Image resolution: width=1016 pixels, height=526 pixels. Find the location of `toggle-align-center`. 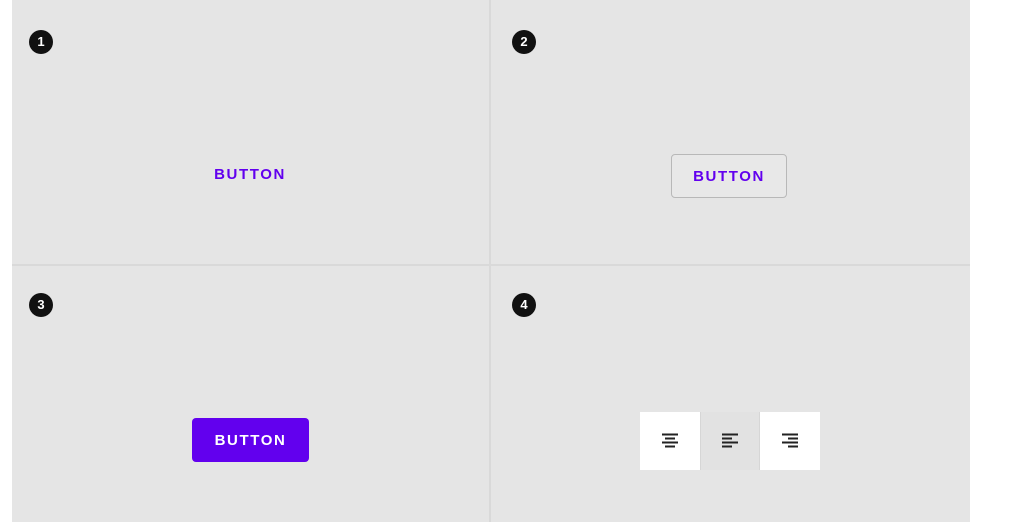

toggle-align-center is located at coordinates (670, 441).